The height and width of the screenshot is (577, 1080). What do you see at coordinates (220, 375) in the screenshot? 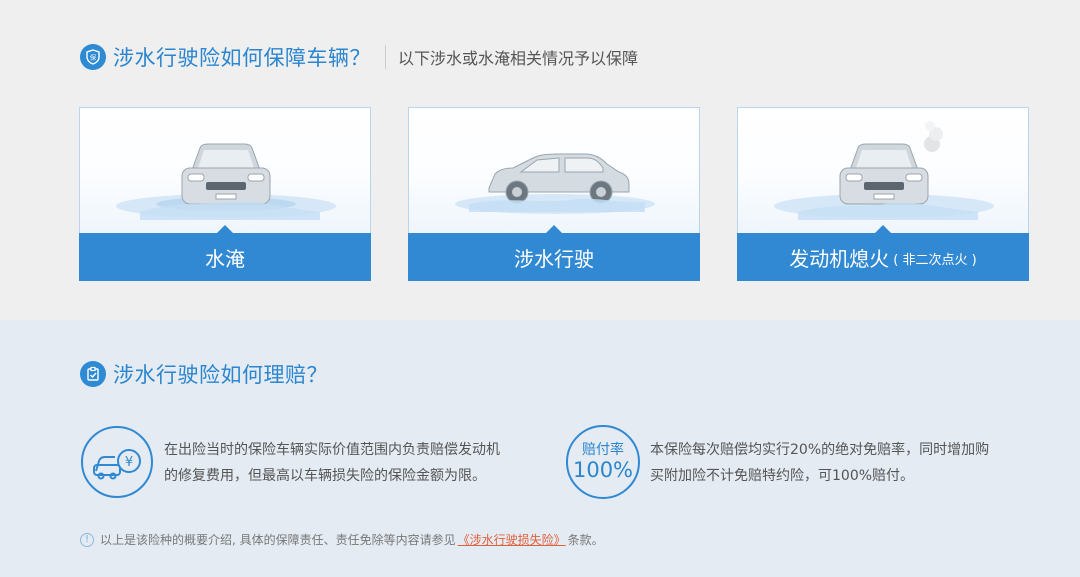
I see `claims-title: 涉水行驶险如何理赔？` at bounding box center [220, 375].